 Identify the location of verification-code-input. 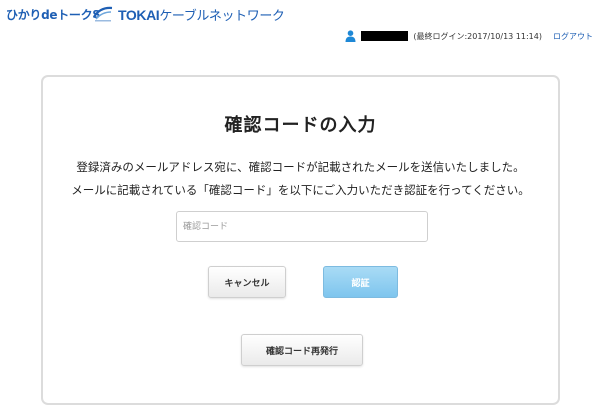
(302, 226).